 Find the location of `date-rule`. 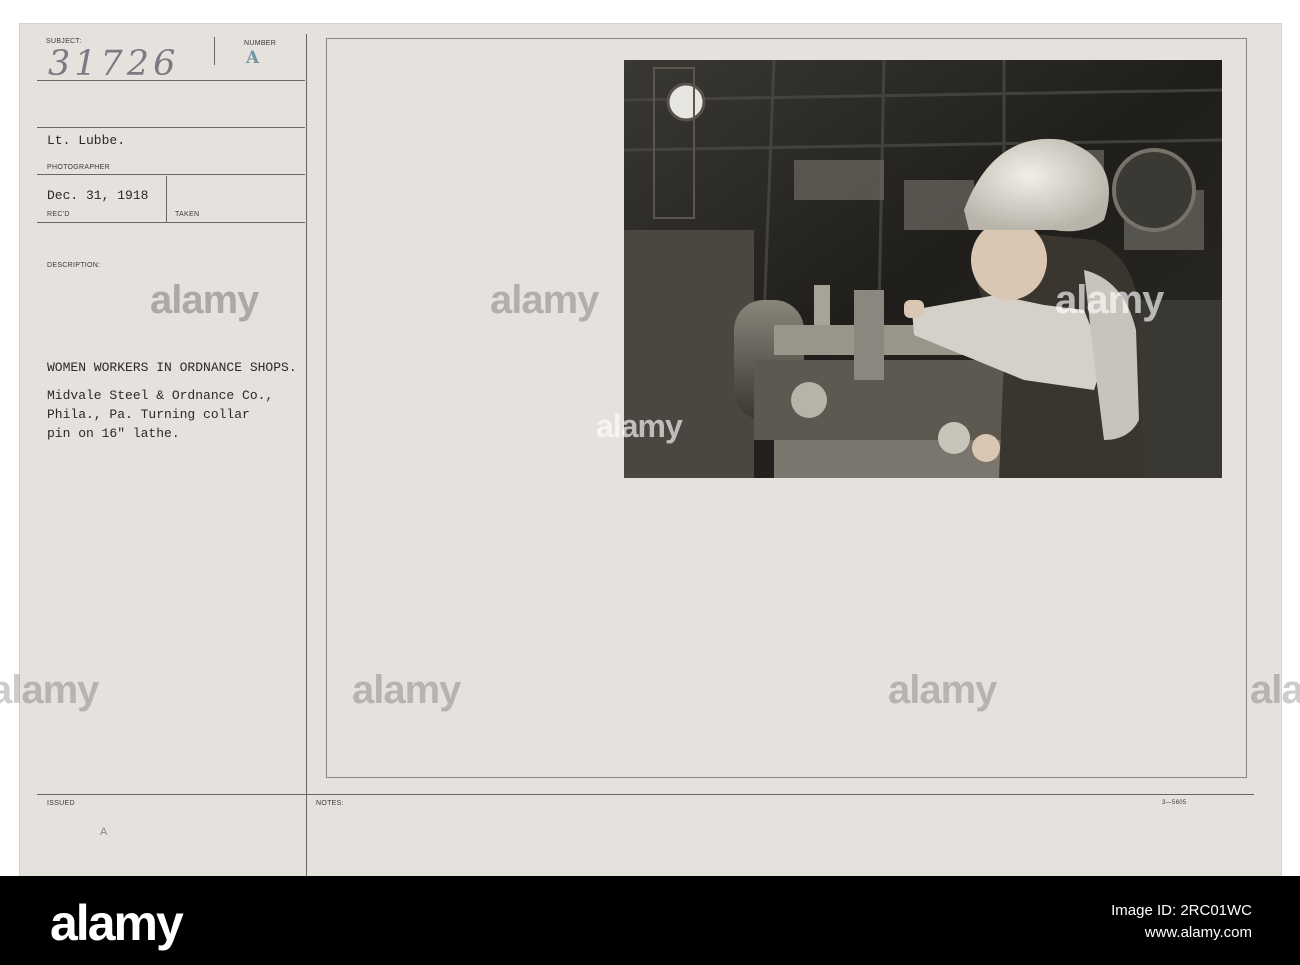

date-rule is located at coordinates (171, 222).